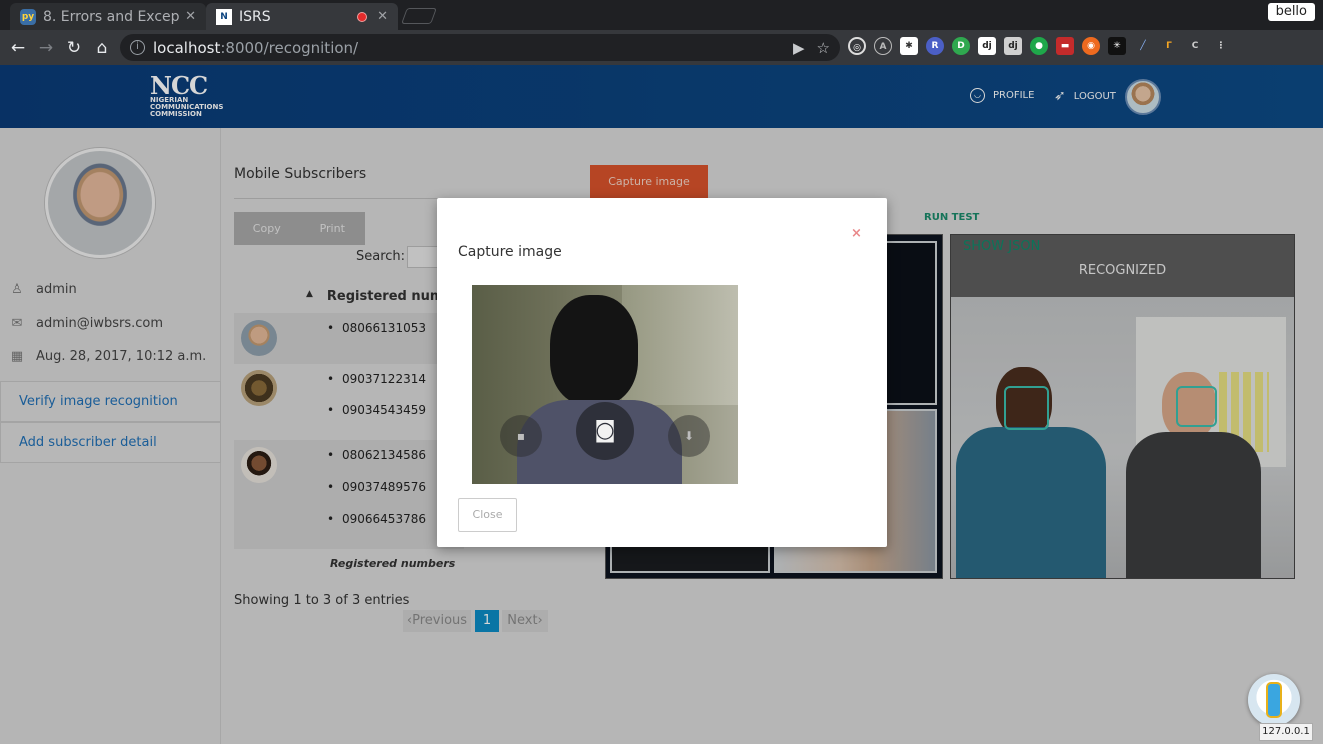 The height and width of the screenshot is (744, 1323). Describe the element at coordinates (480, 47) in the screenshot. I see `address-bar: i localhost:8000/recognition/ ▶ ☆` at that location.